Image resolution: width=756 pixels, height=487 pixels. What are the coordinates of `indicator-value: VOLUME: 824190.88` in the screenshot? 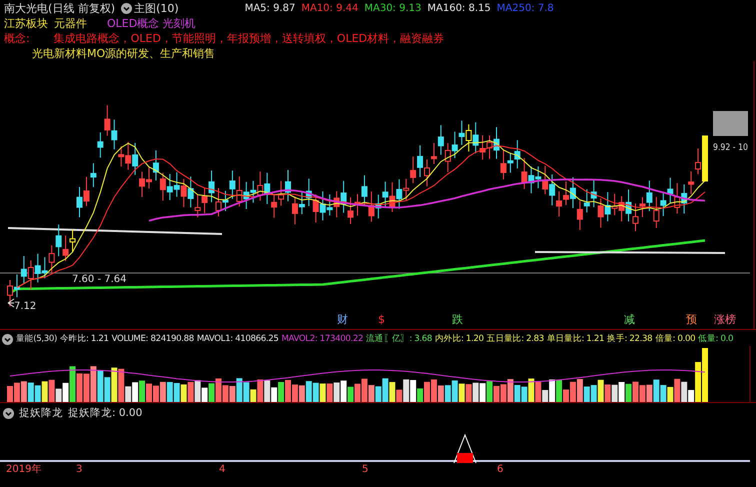 It's located at (153, 339).